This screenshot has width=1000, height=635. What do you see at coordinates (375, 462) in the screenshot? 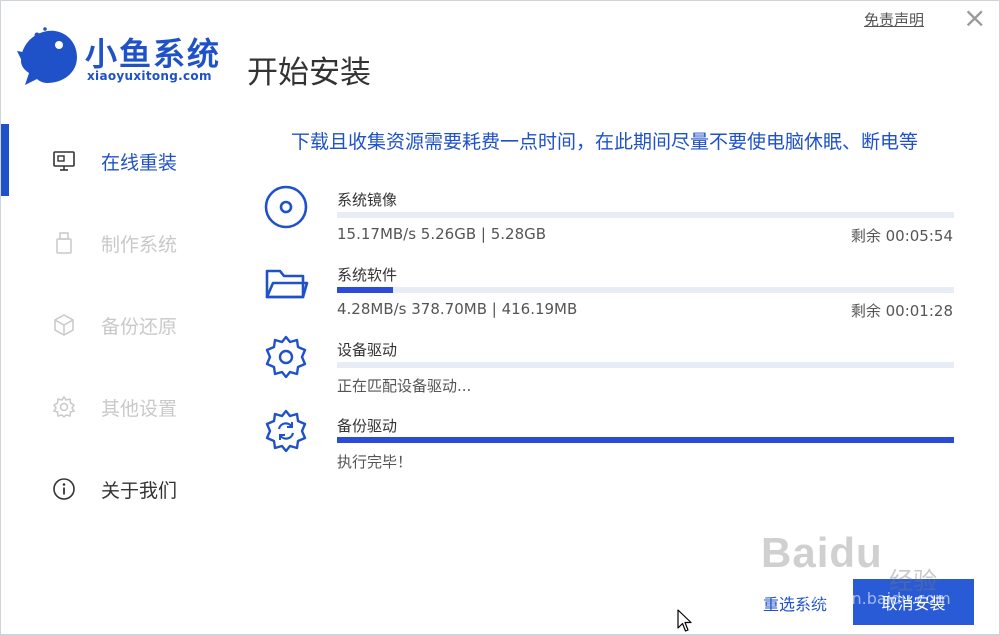
I see `task-info: 执行完毕！` at bounding box center [375, 462].